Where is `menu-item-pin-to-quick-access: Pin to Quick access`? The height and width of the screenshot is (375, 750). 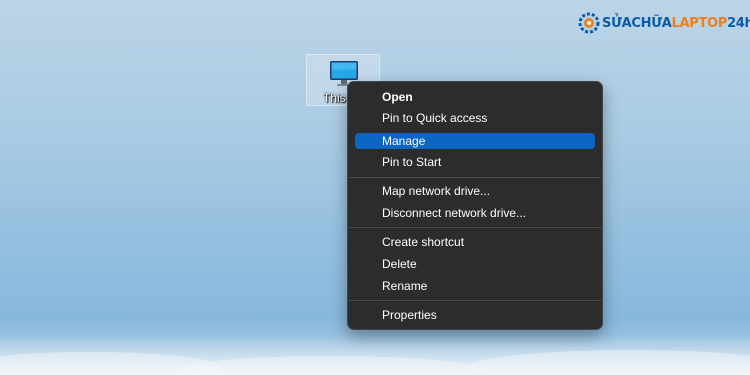 menu-item-pin-to-quick-access: Pin to Quick access is located at coordinates (475, 118).